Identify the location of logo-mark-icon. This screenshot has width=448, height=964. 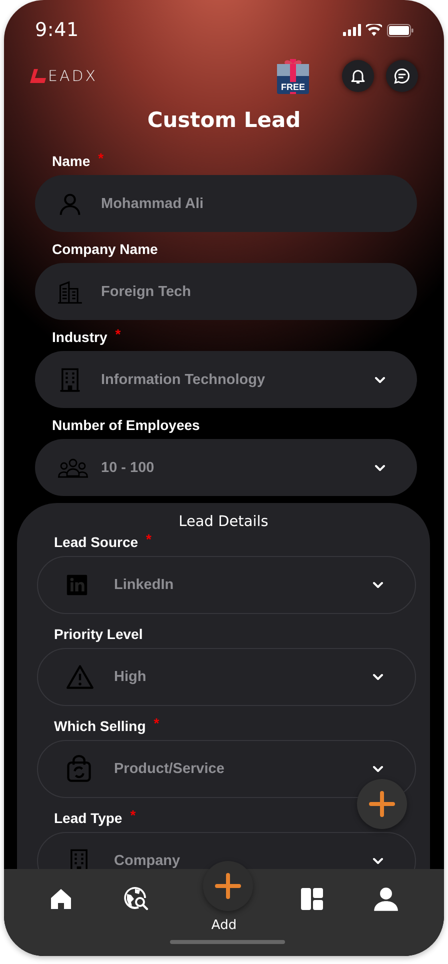
(38, 76).